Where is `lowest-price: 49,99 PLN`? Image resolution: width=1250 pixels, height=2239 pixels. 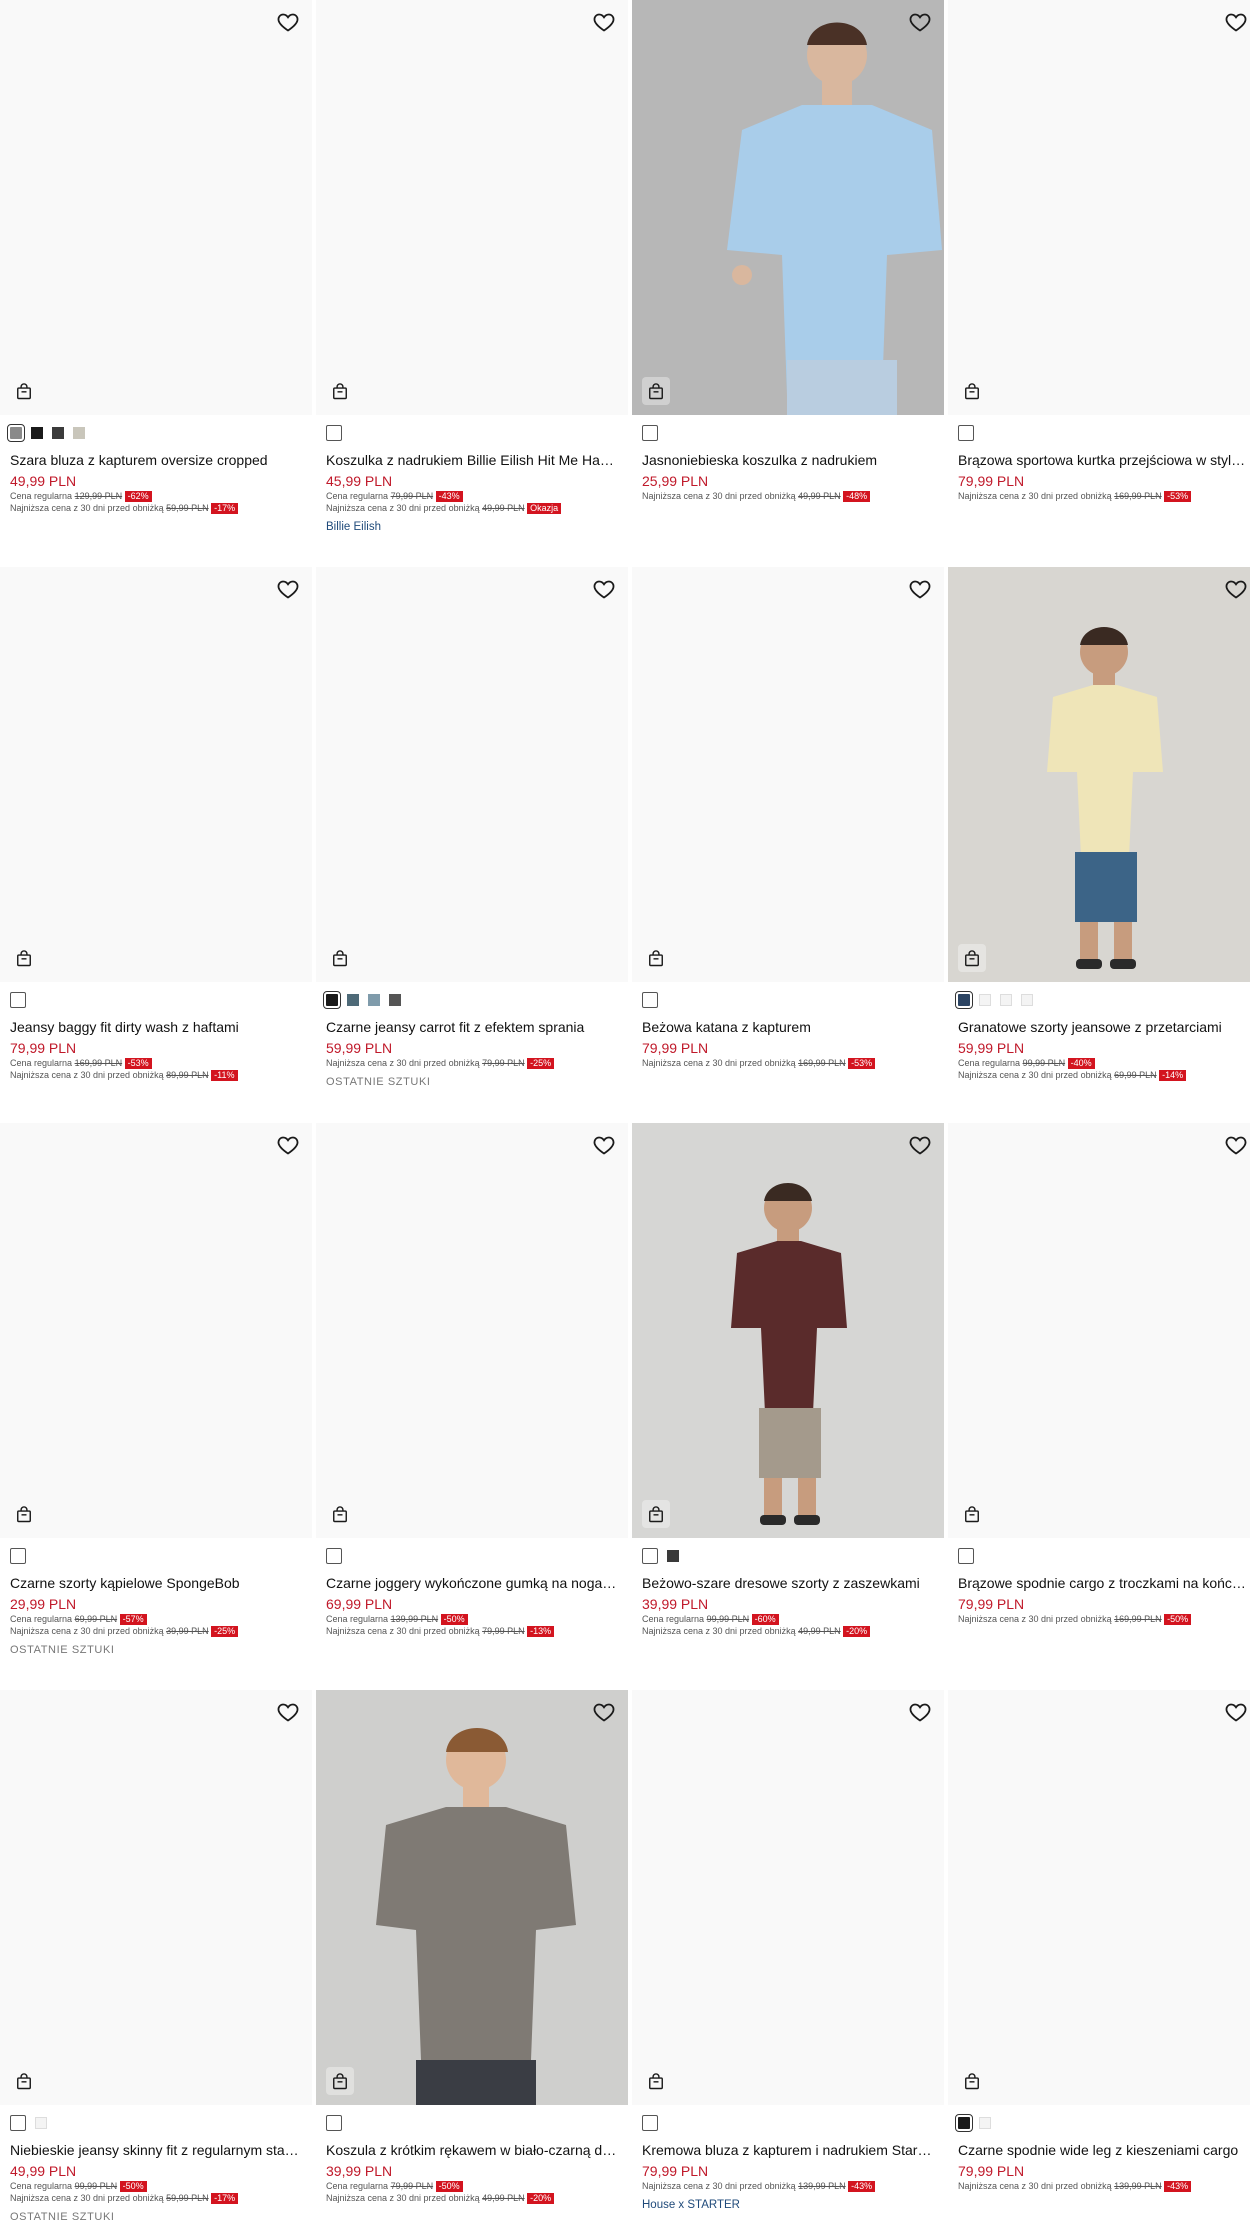
lowest-price: 49,99 PLN is located at coordinates (819, 1631).